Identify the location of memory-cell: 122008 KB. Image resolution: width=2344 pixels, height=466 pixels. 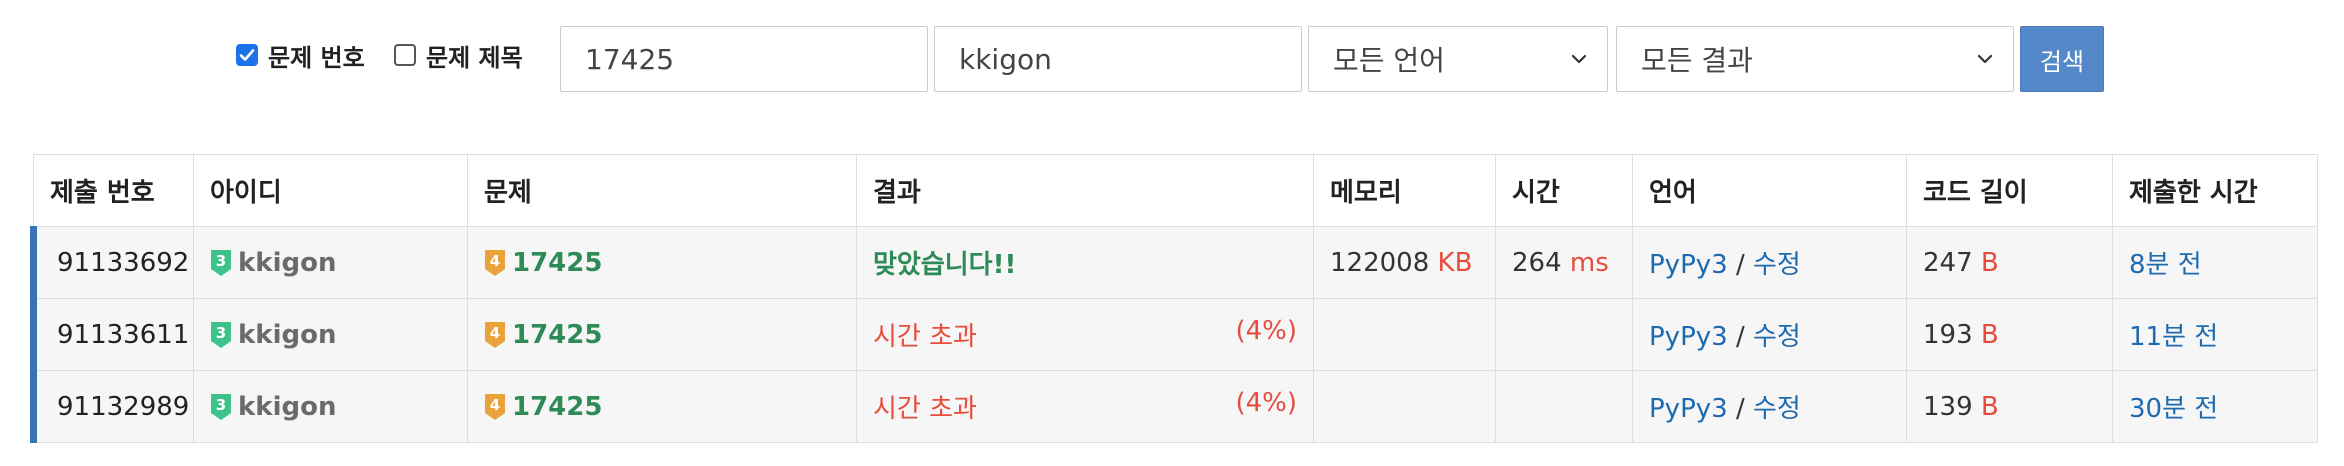
(1404, 262).